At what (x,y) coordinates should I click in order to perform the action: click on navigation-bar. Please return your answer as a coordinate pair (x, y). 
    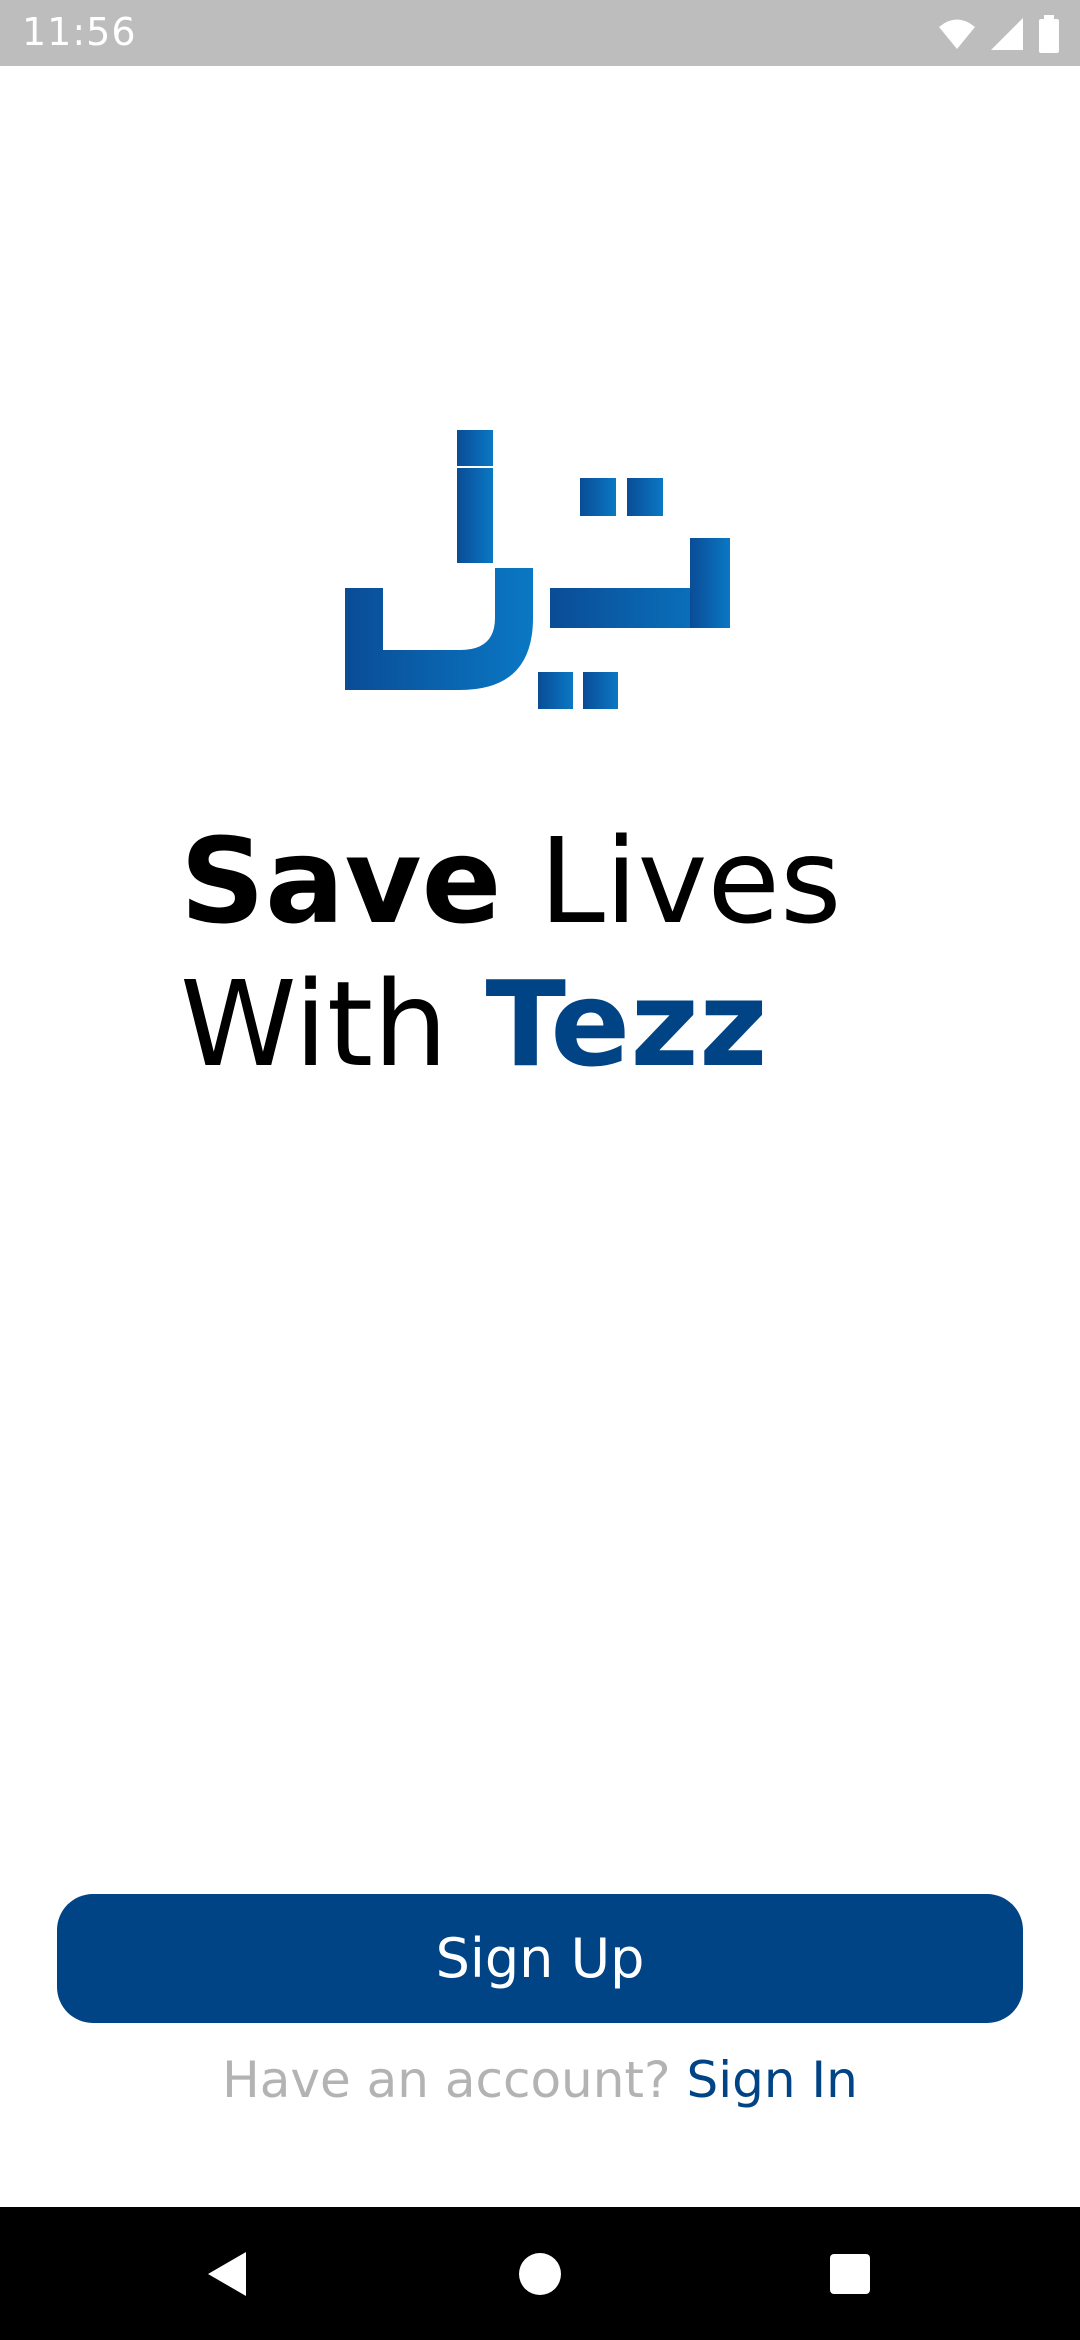
    Looking at the image, I should click on (540, 2273).